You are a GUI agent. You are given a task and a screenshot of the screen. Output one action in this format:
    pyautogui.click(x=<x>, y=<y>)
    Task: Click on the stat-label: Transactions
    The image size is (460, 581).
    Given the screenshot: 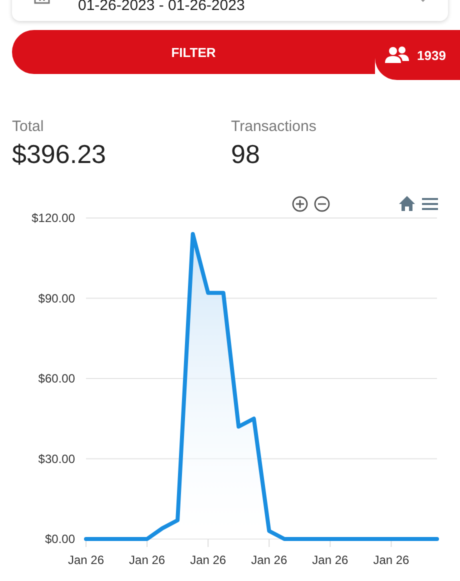 What is the action you would take?
    pyautogui.click(x=274, y=127)
    